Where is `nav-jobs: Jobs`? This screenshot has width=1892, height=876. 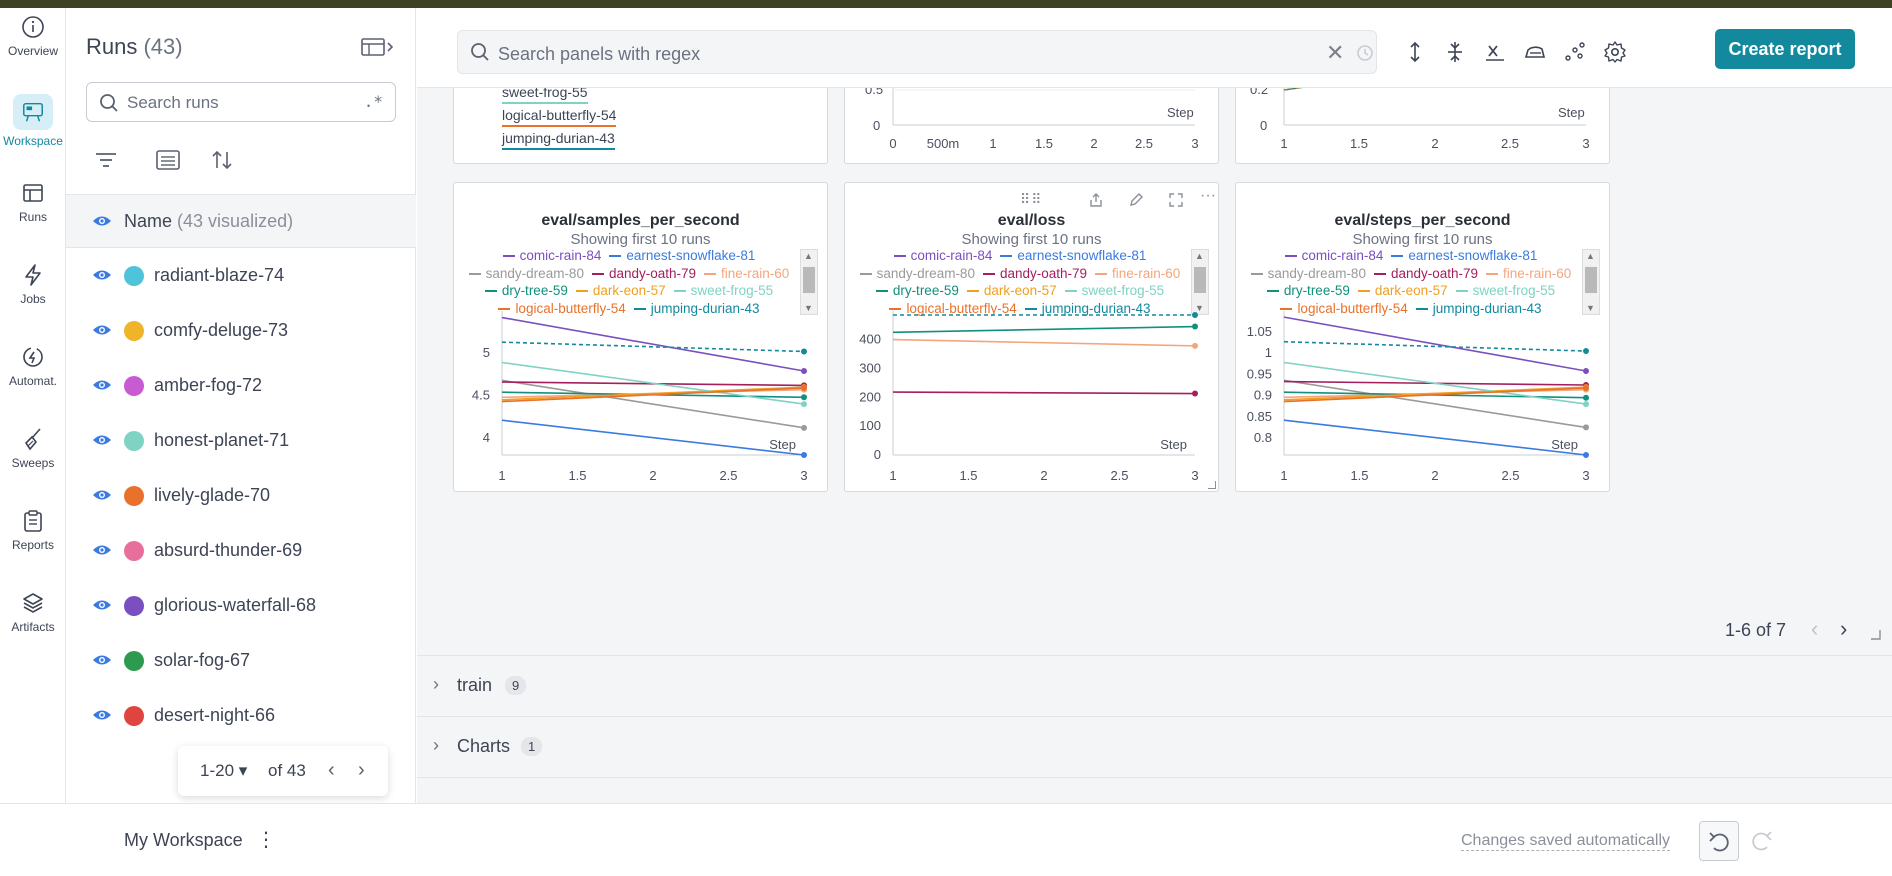
nav-jobs: Jobs is located at coordinates (33, 284).